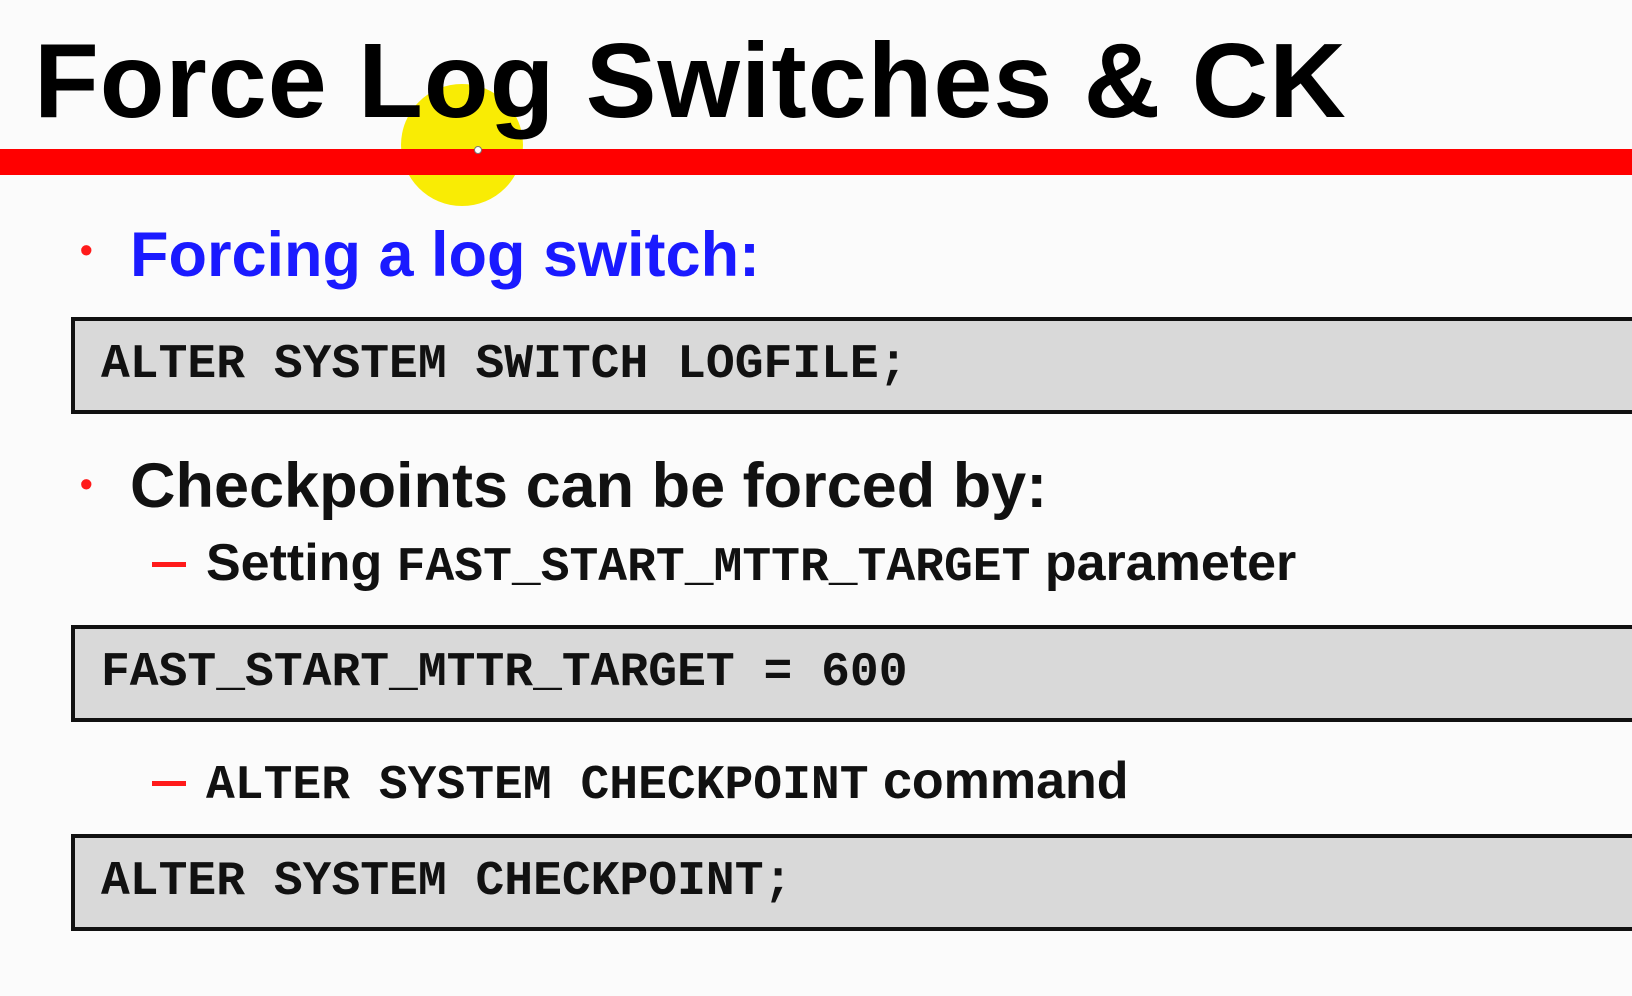 The height and width of the screenshot is (996, 1632). I want to click on code-block-switch-logfile: ALTER SYSTEM SWITCH LOGFILE;, so click(851, 365).